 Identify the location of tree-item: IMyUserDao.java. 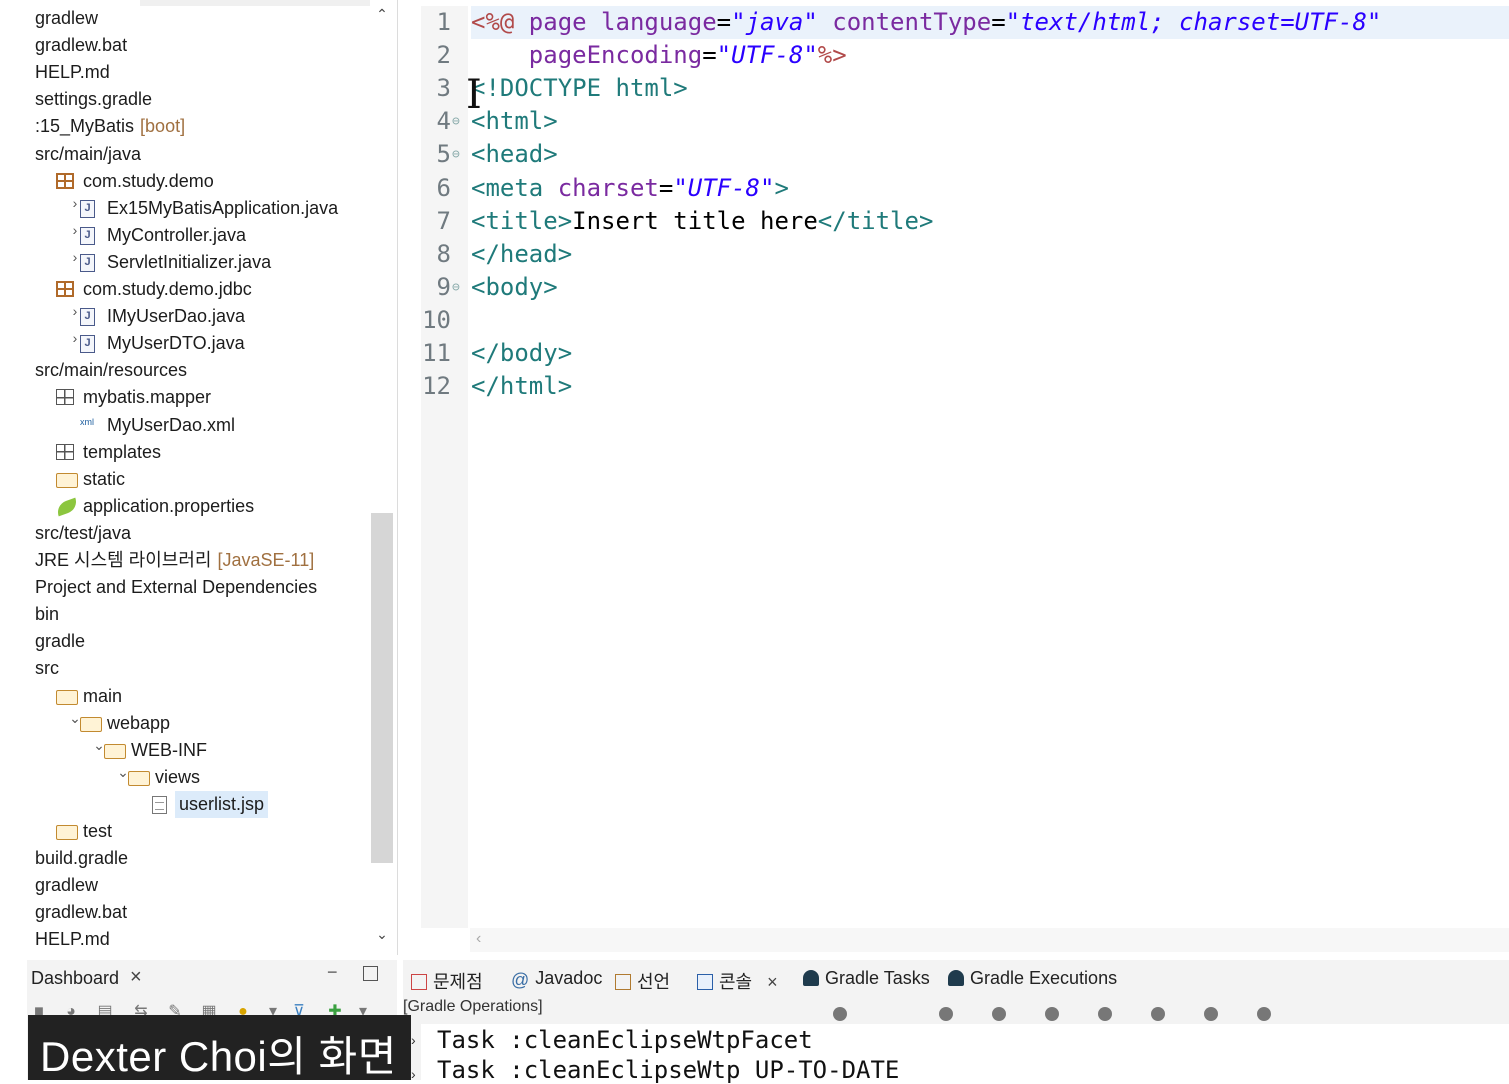
(176, 316).